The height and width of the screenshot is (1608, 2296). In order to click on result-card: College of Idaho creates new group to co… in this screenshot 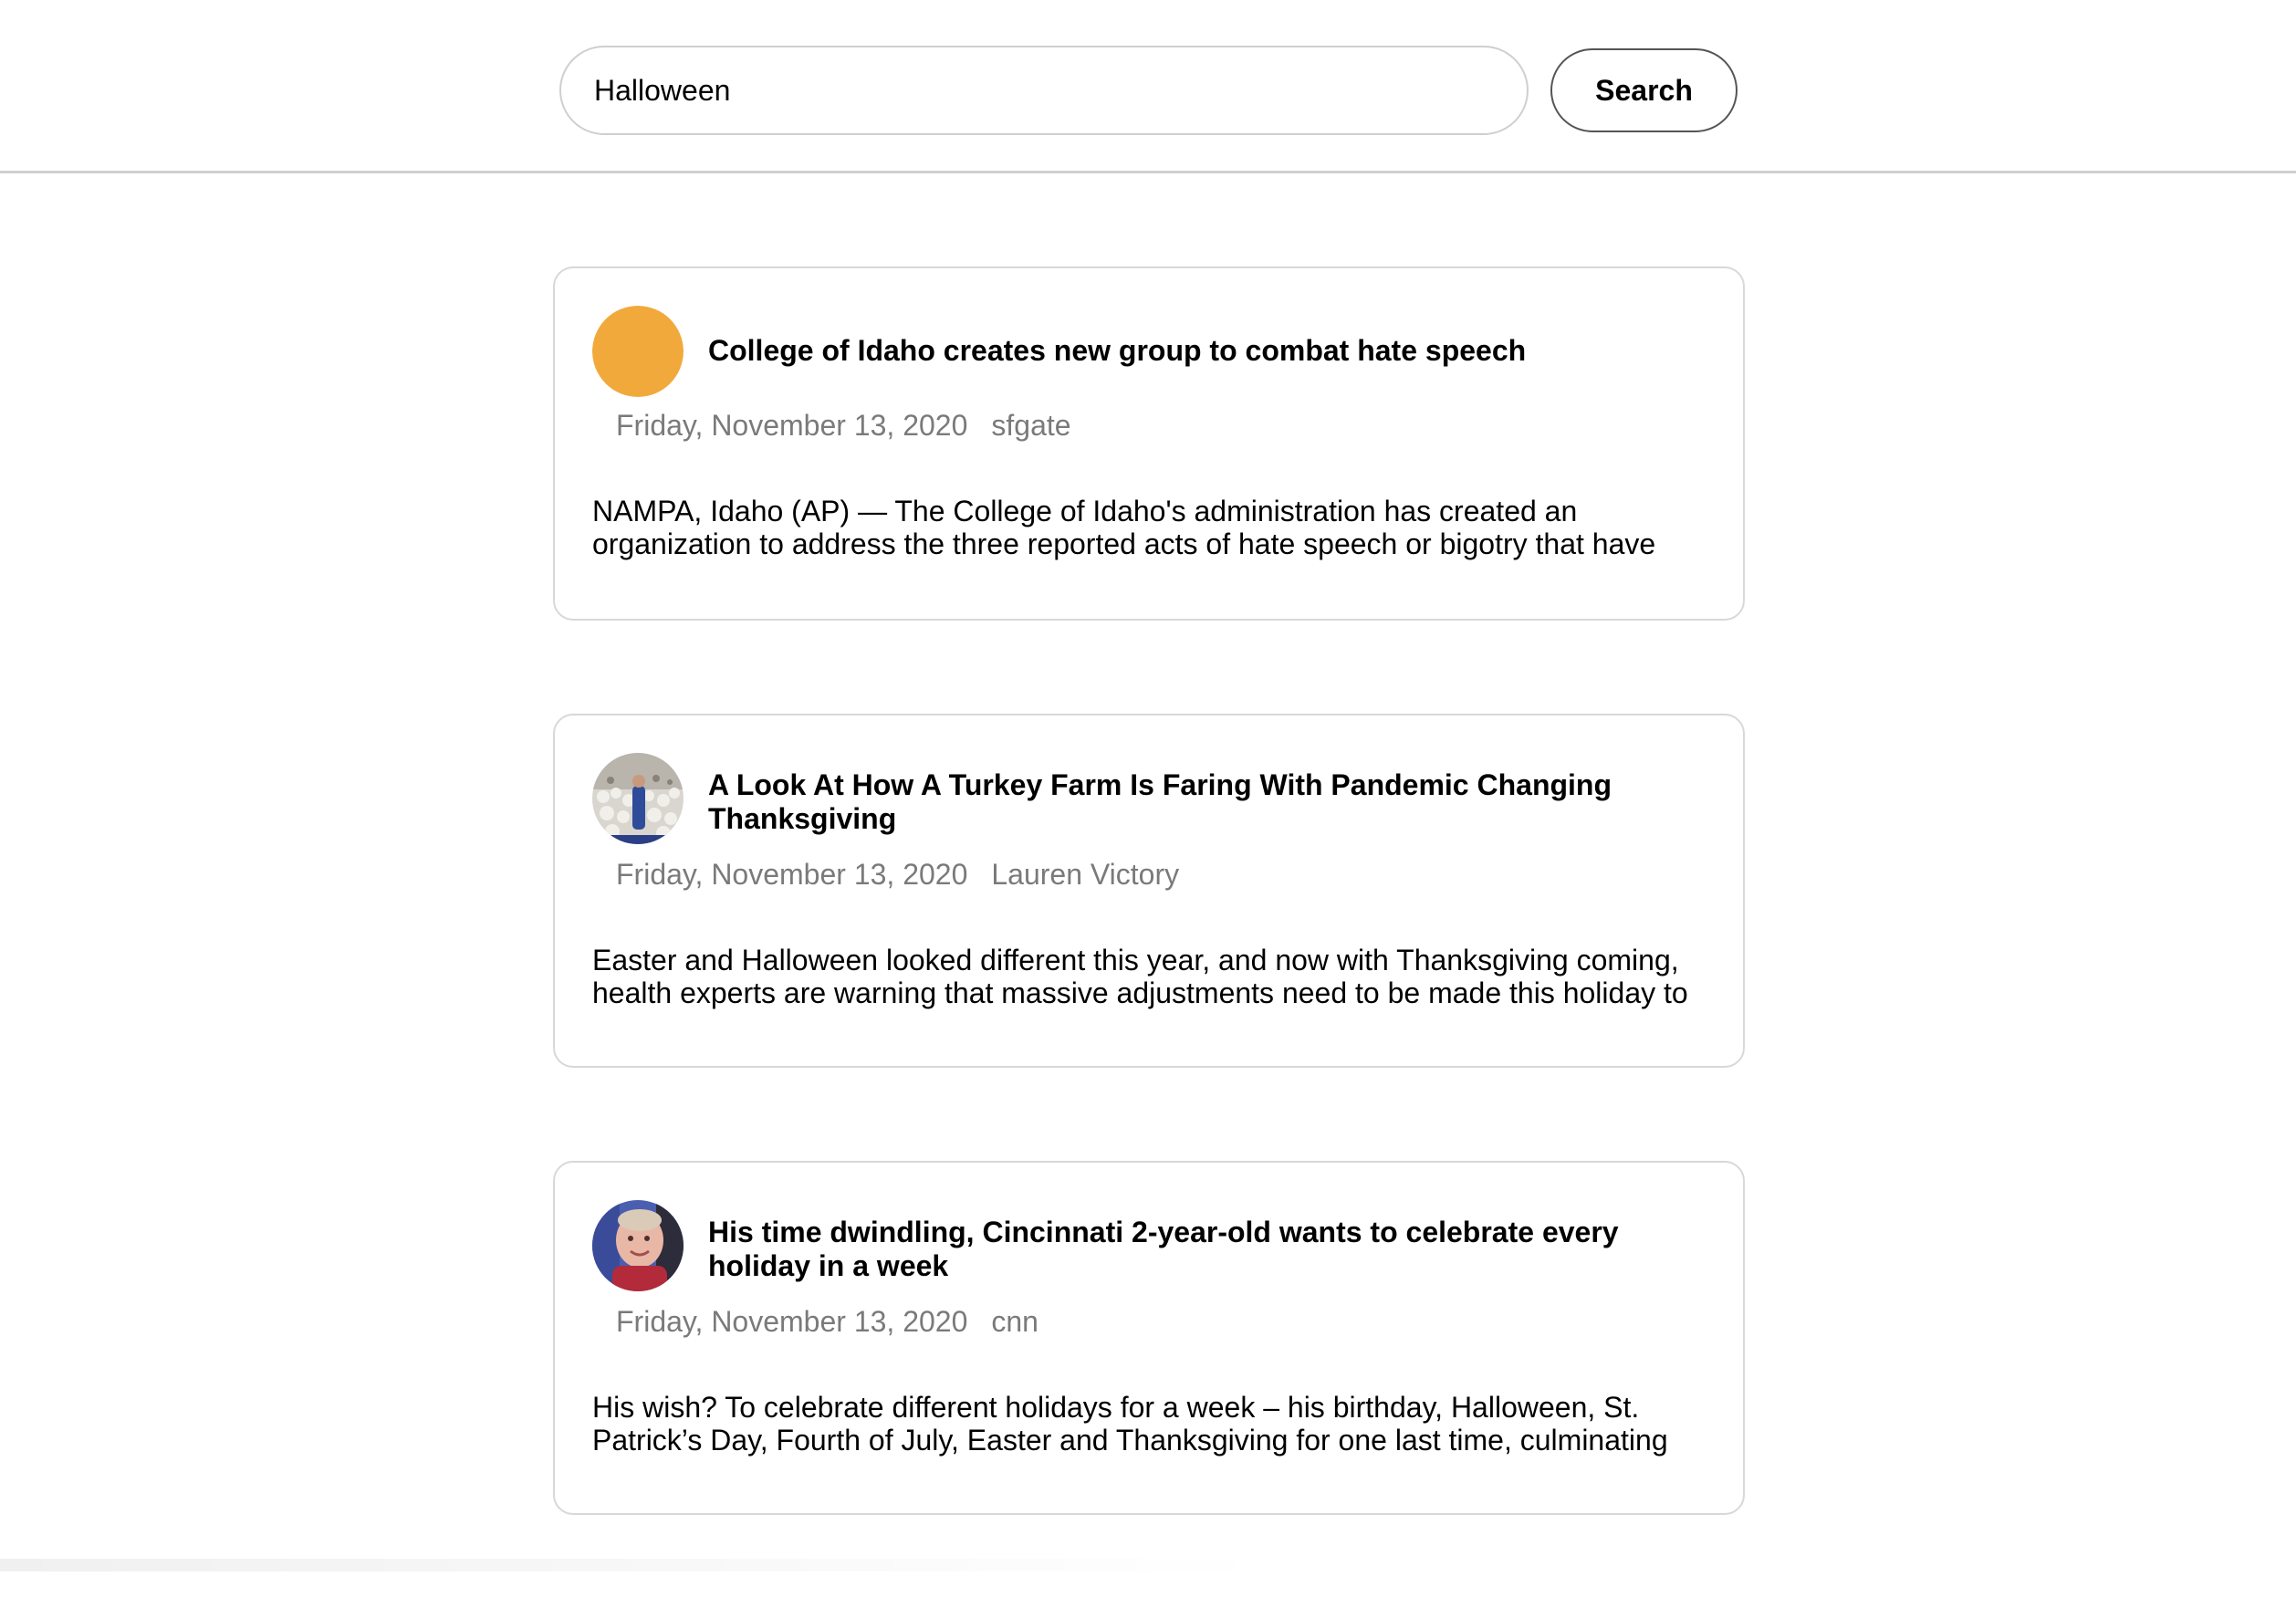, I will do `click(1149, 443)`.